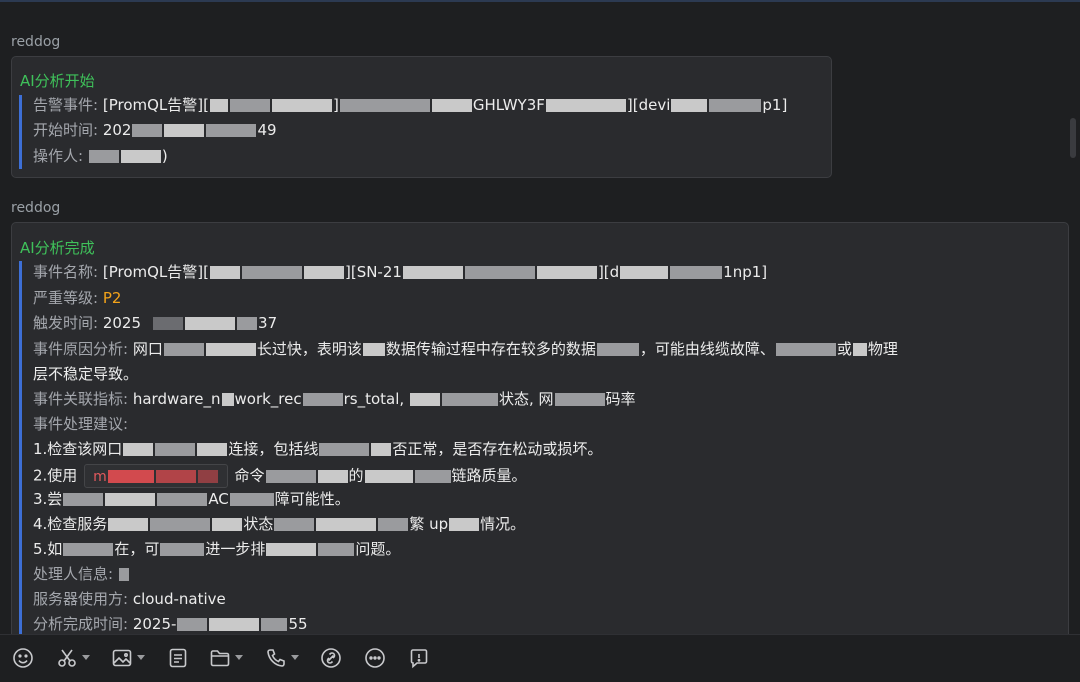 This screenshot has height=682, width=1080. Describe the element at coordinates (220, 658) in the screenshot. I see `folder-icon` at that location.